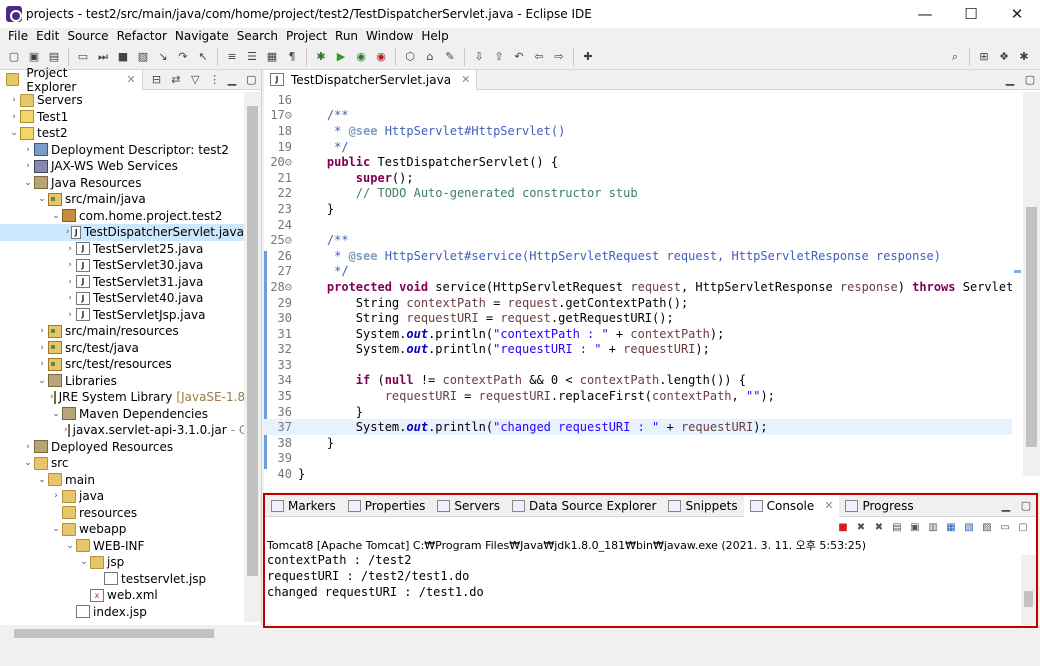 This screenshot has height=666, width=1040. Describe the element at coordinates (122, 315) in the screenshot. I see `tree-item: › J TestServletJsp.java` at that location.